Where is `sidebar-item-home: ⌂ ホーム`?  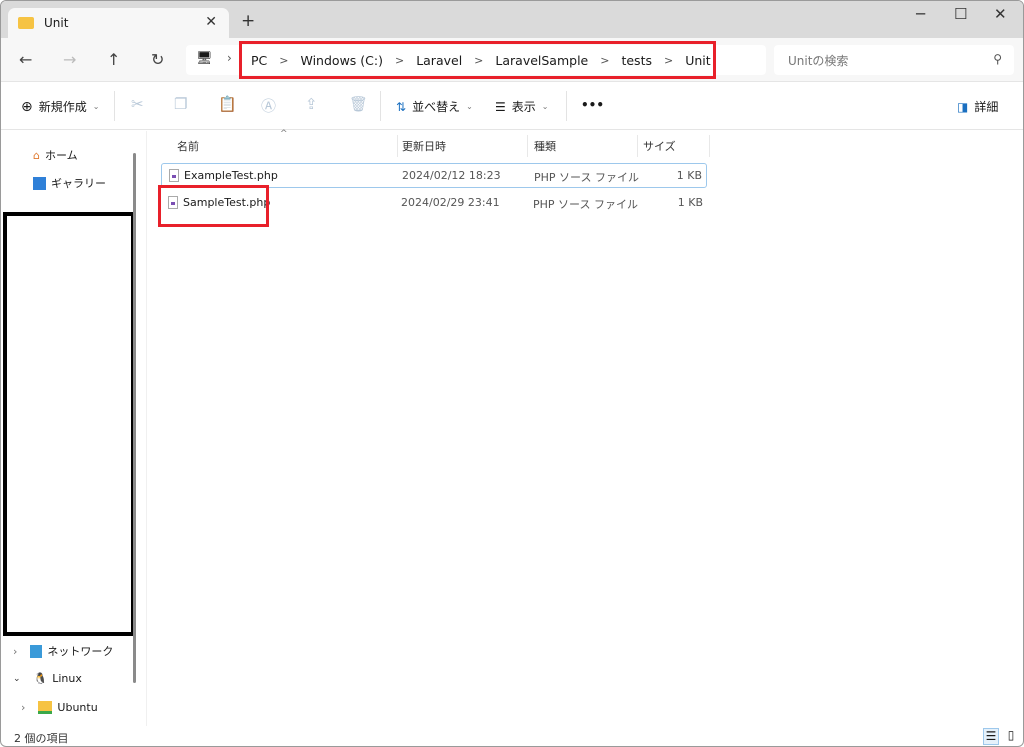
sidebar-item-home: ⌂ ホーム is located at coordinates (55, 155).